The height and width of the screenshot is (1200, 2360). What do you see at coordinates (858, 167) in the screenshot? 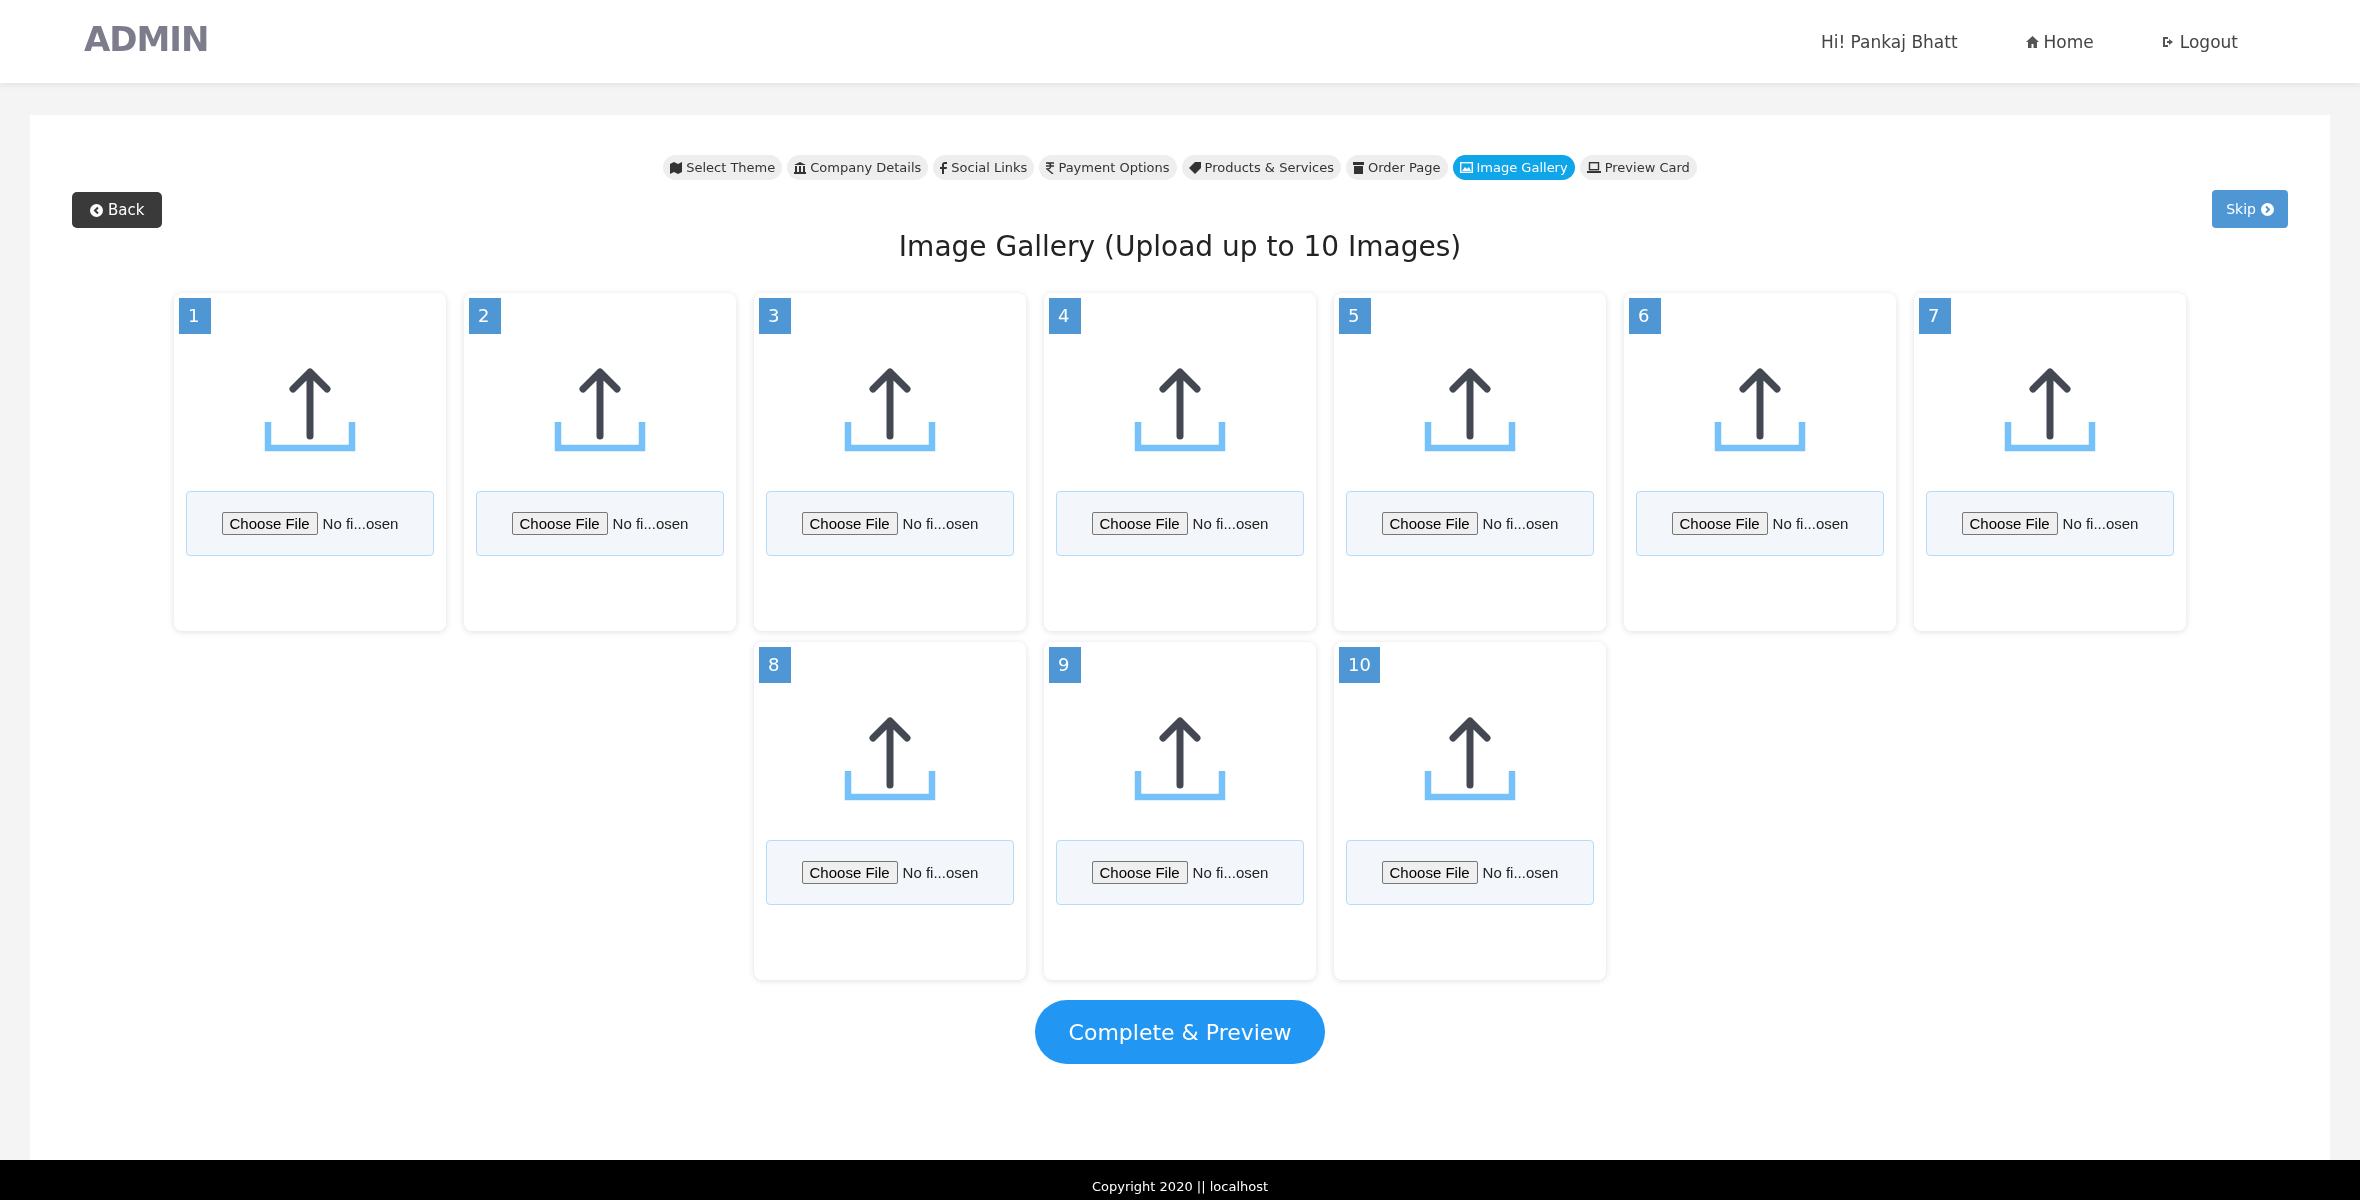
I see `step-tab: Company Details` at bounding box center [858, 167].